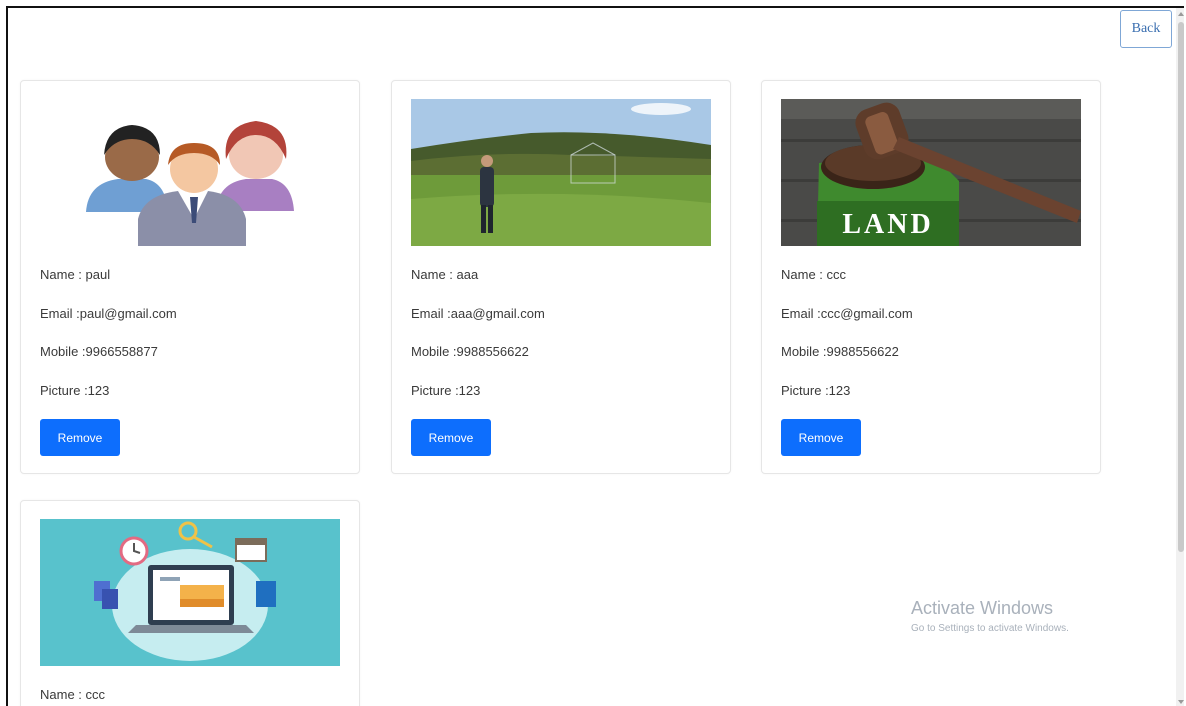  I want to click on card-email: Email :paul@gmail.com, so click(108, 313).